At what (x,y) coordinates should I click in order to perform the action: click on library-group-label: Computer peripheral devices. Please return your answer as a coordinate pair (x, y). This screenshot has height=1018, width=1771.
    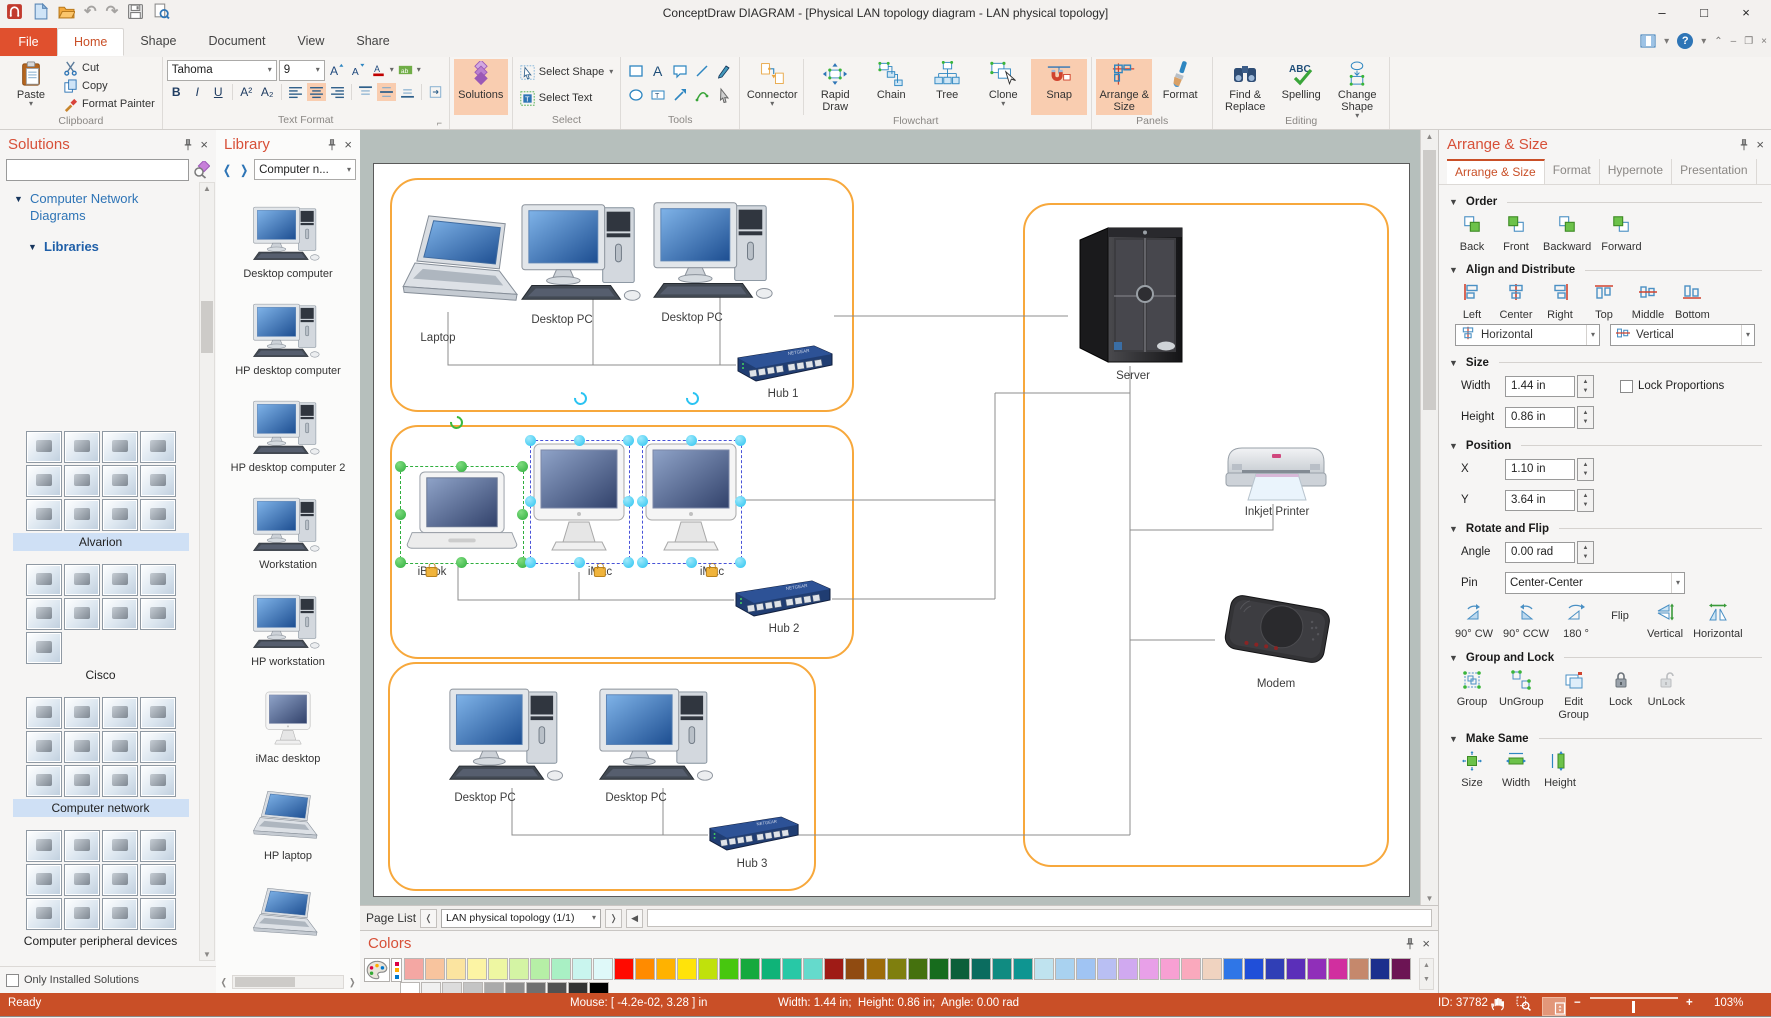
    Looking at the image, I should click on (101, 941).